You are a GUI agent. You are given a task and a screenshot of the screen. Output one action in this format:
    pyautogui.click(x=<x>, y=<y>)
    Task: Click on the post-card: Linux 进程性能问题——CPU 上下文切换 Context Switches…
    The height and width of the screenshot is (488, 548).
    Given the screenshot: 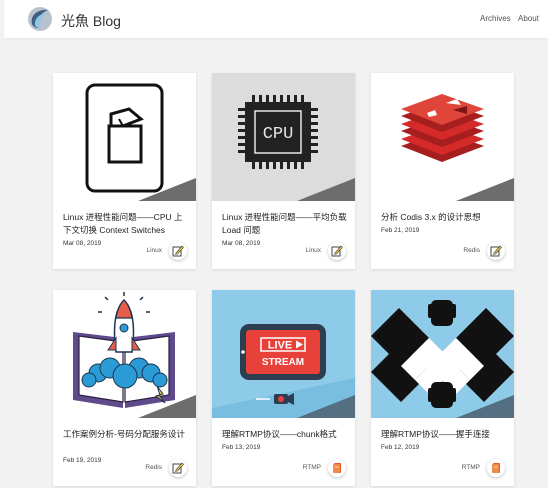 What is the action you would take?
    pyautogui.click(x=124, y=171)
    